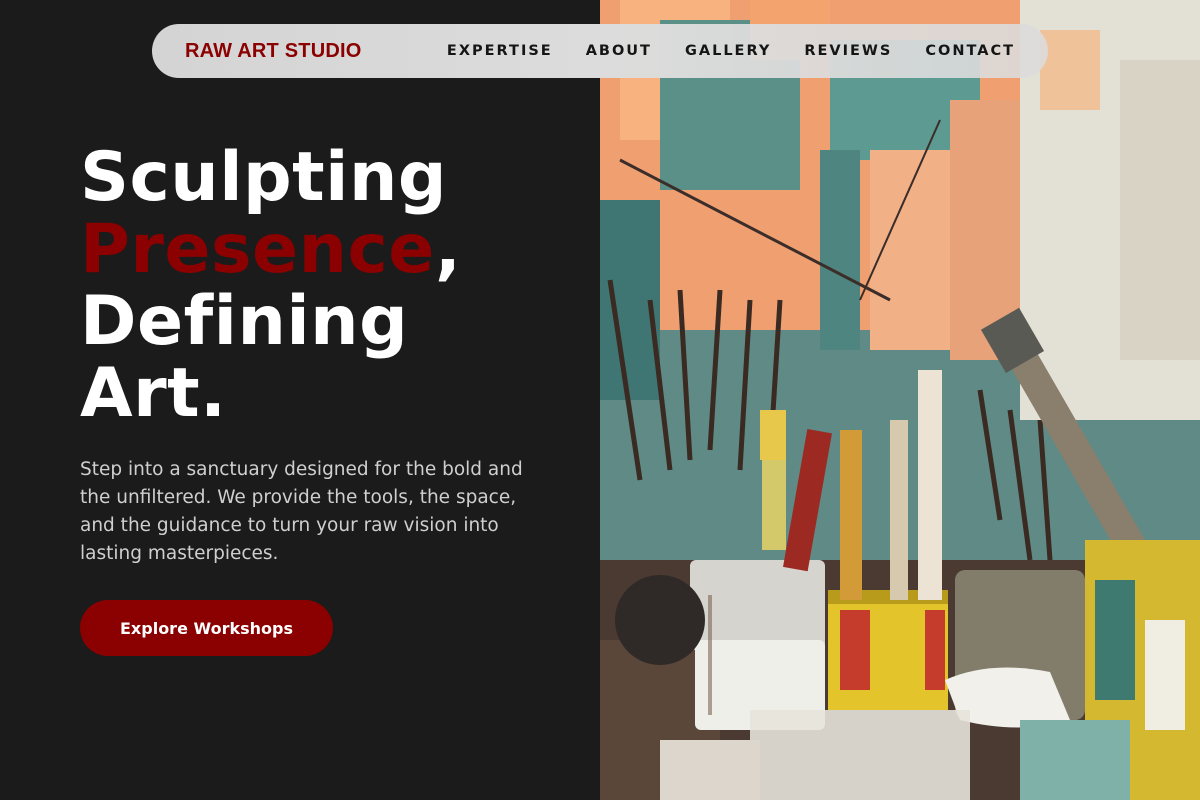  What do you see at coordinates (728, 51) in the screenshot?
I see `nav-link-gallery: GALLERY` at bounding box center [728, 51].